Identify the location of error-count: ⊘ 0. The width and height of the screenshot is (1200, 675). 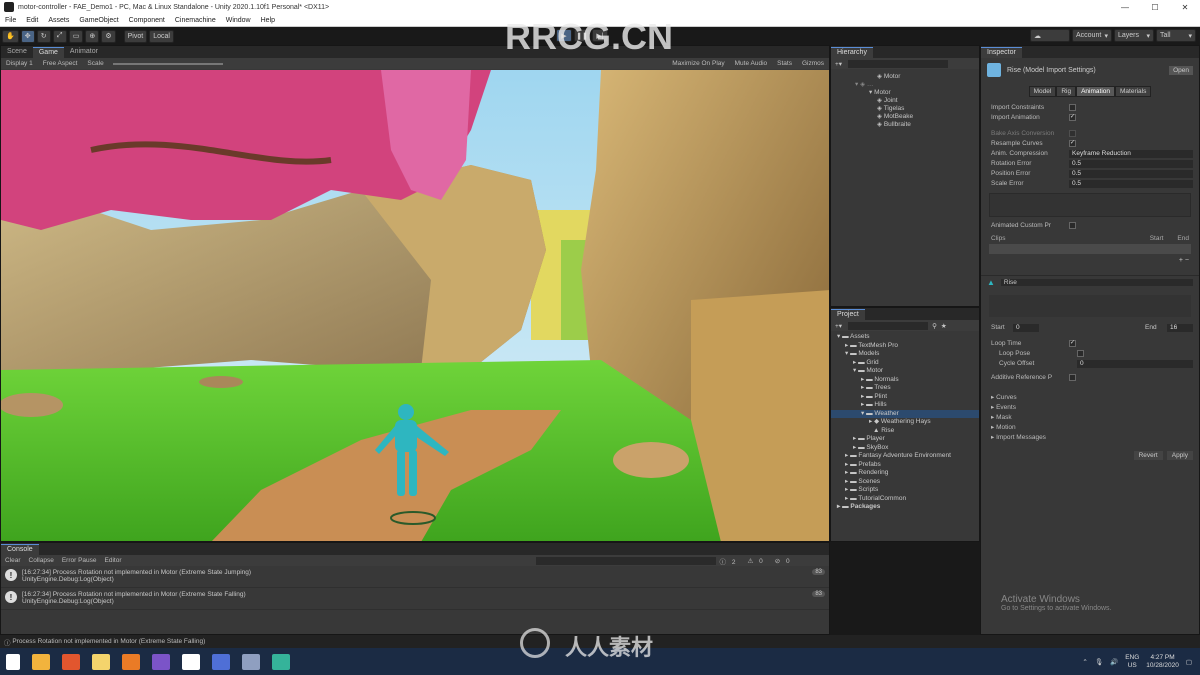
(784, 561).